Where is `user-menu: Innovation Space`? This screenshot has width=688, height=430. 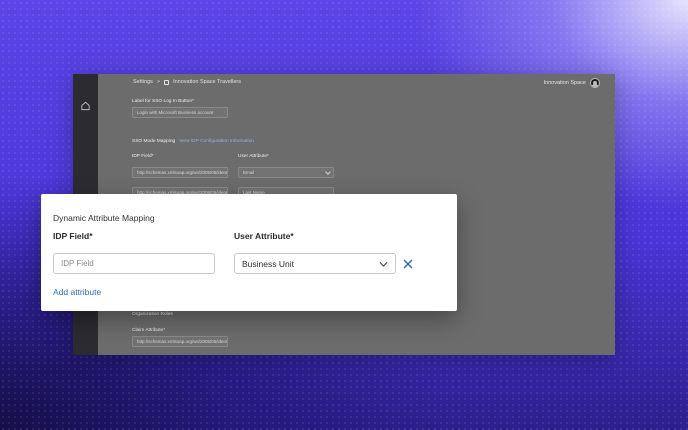 user-menu: Innovation Space is located at coordinates (571, 83).